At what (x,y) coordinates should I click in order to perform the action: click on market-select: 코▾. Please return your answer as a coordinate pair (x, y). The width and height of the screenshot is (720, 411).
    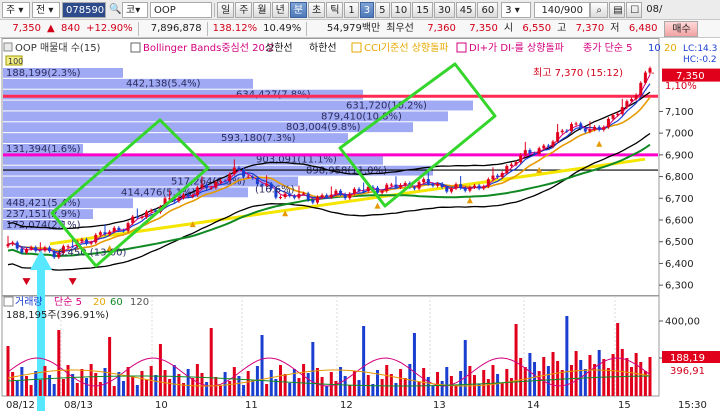
    Looking at the image, I should click on (135, 9).